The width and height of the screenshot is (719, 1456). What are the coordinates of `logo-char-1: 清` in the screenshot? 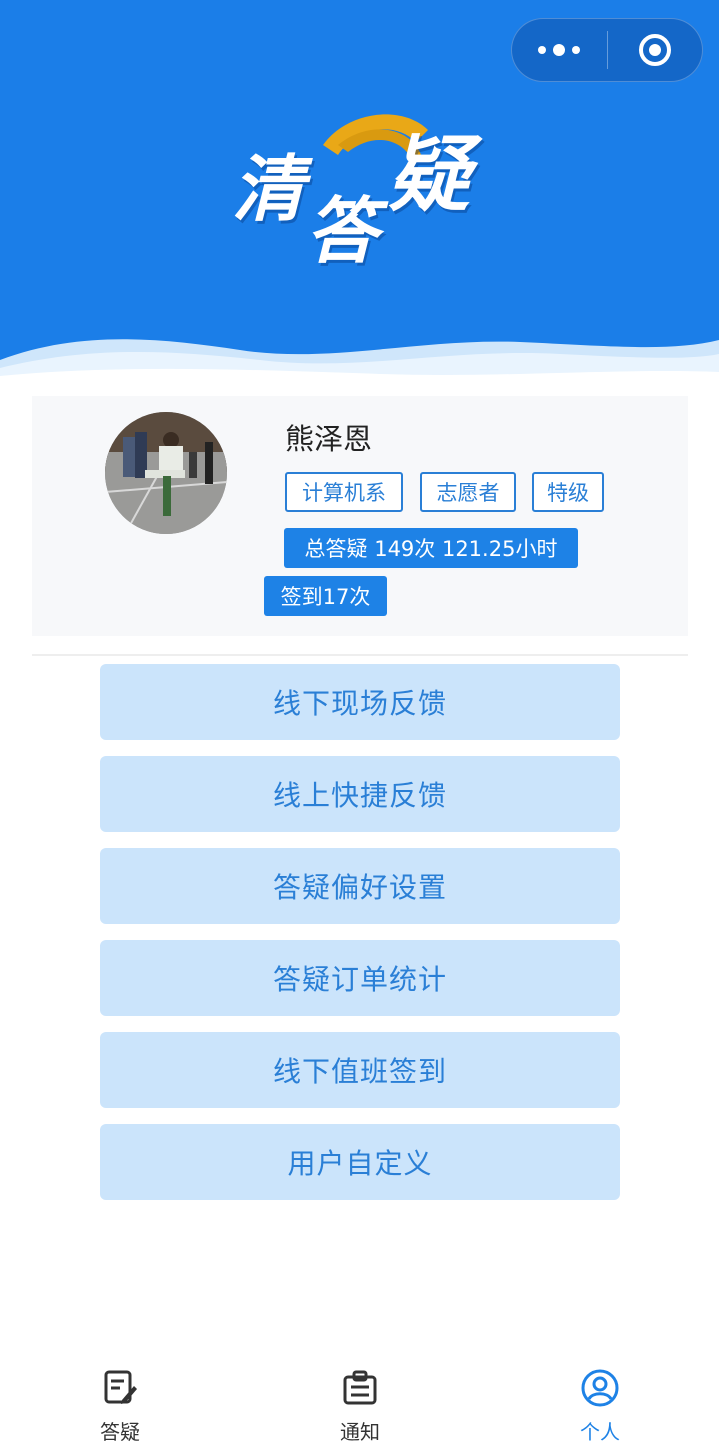 It's located at (268, 188).